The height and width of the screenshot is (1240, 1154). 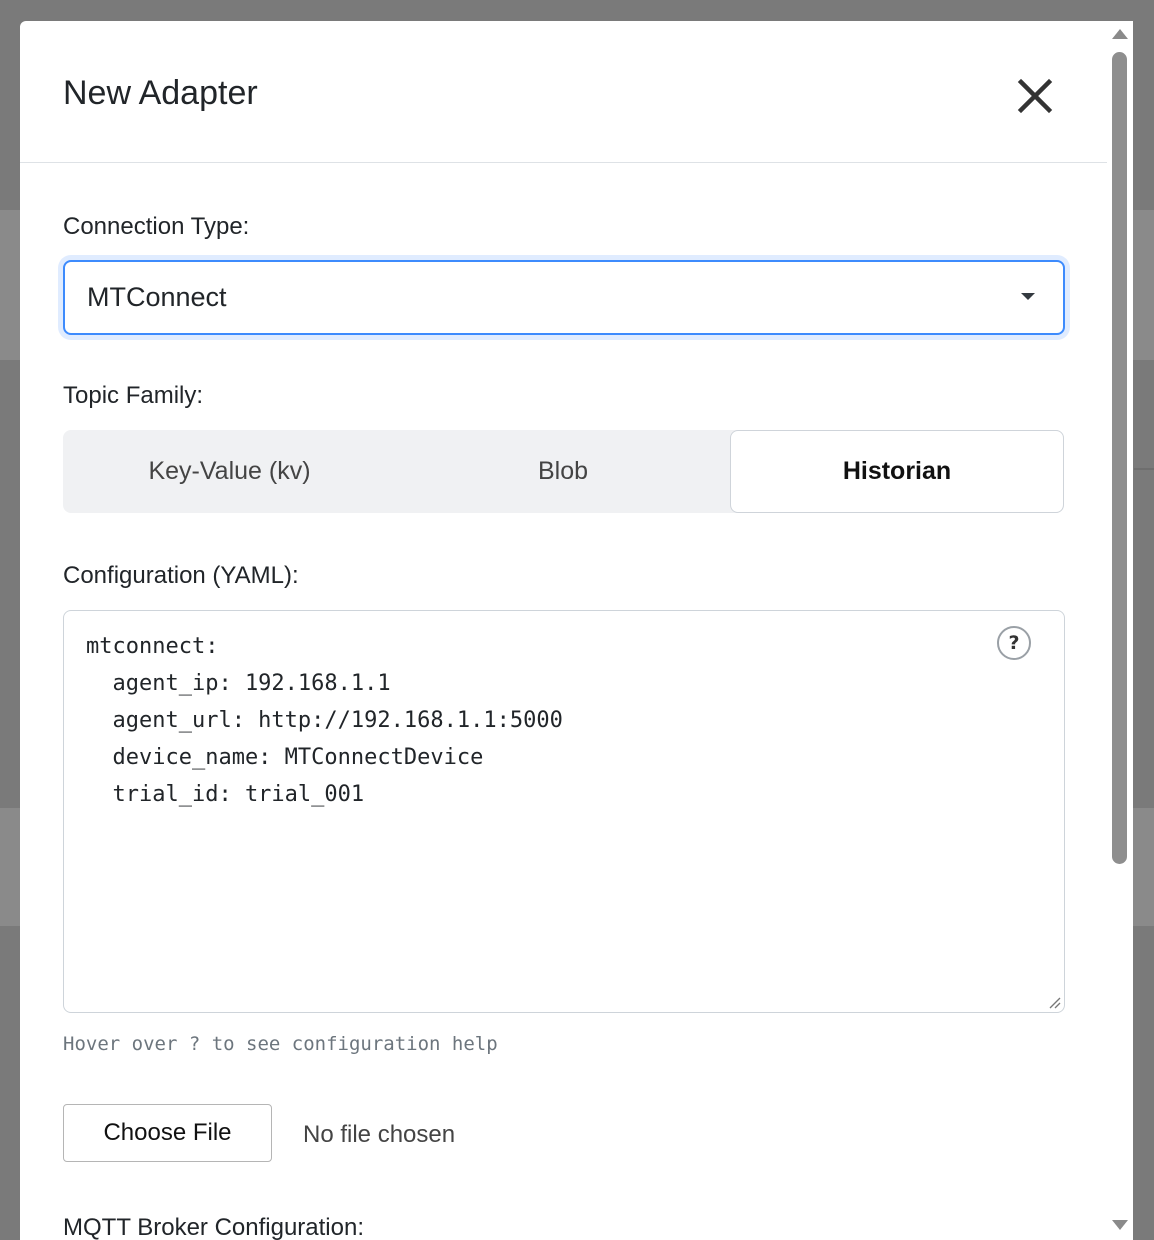 What do you see at coordinates (1054, 1002) in the screenshot?
I see `resize-handle-icon` at bounding box center [1054, 1002].